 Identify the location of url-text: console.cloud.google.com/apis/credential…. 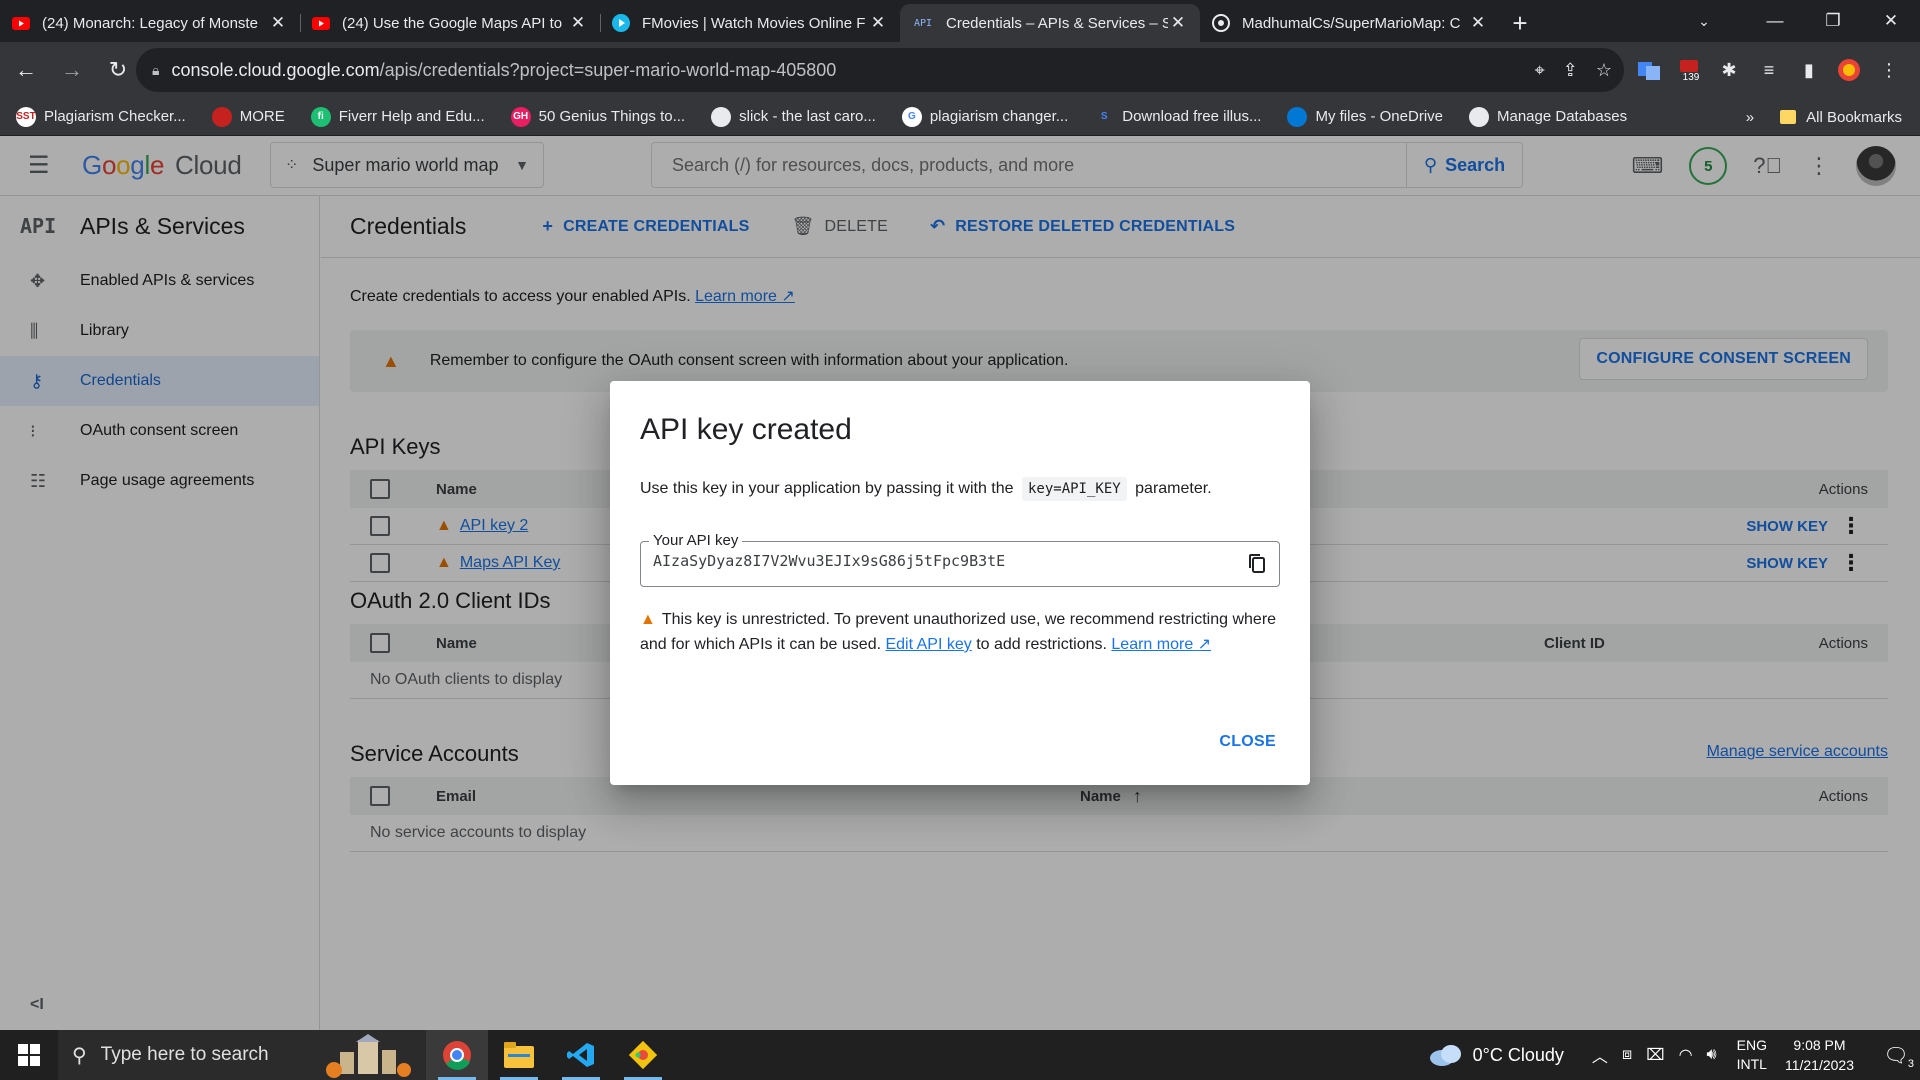
(503, 70).